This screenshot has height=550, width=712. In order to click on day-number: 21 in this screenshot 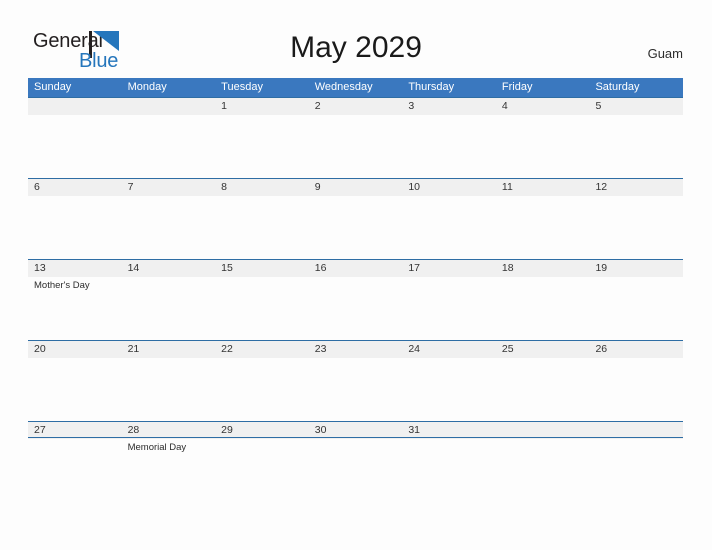, I will do `click(133, 349)`.